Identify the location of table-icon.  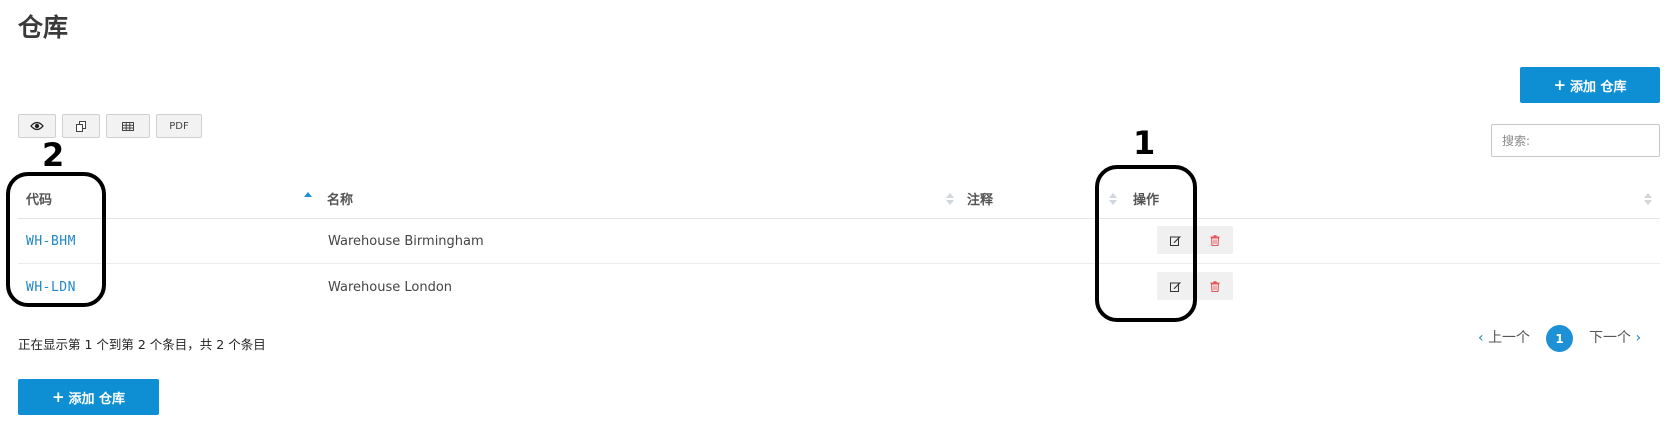
(128, 126).